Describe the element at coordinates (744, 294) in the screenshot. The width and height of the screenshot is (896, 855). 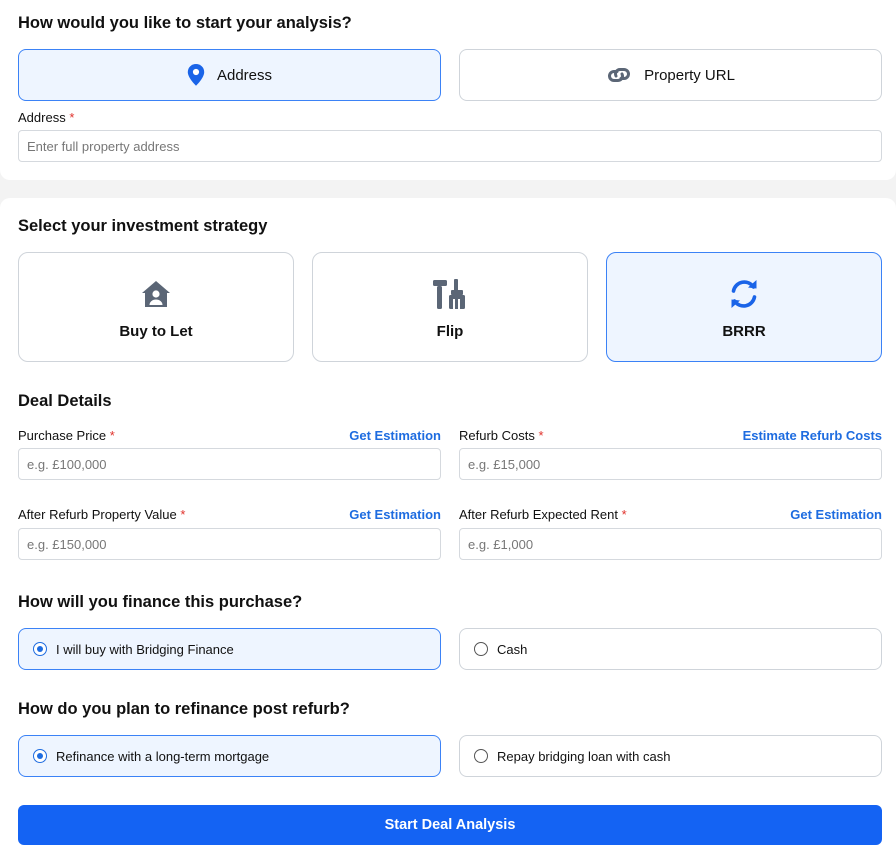
I see `refresh-icon` at that location.